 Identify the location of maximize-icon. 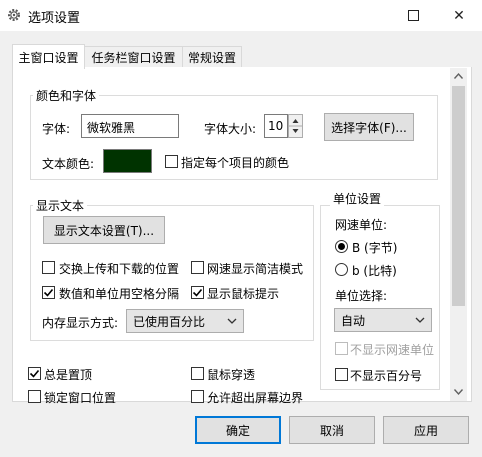
(413, 15).